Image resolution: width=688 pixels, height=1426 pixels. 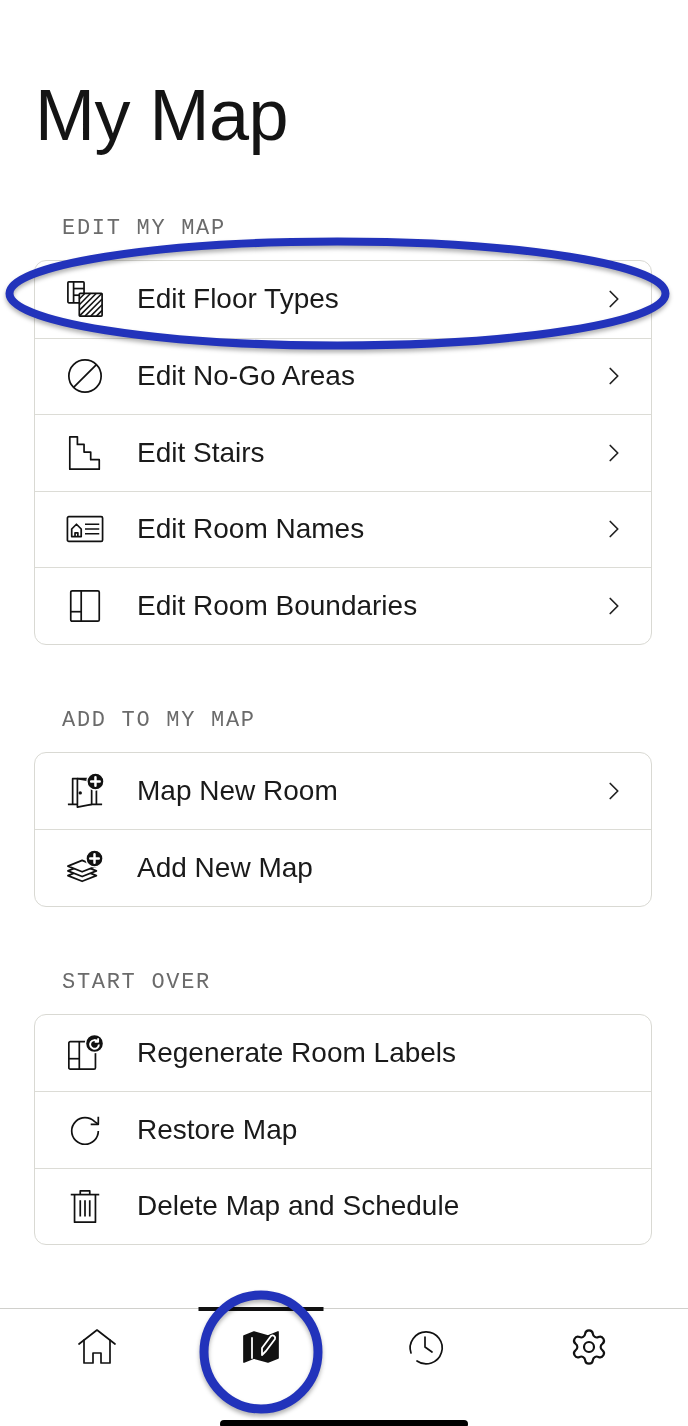 I want to click on menu-item: Edit No-Go Areas, so click(x=343, y=375).